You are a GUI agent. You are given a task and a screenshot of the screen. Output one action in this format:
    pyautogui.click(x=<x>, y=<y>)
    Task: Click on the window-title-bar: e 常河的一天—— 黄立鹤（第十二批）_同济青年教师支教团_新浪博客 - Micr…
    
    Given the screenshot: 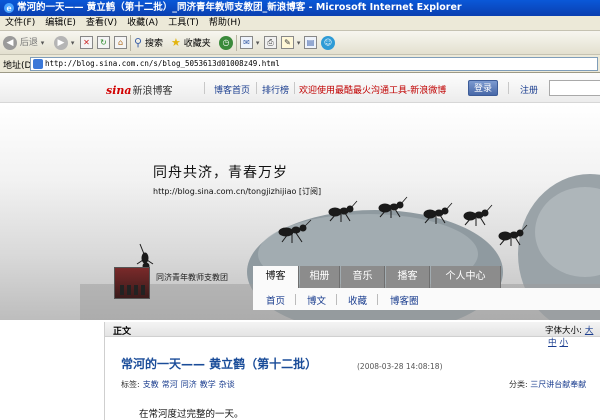 What is the action you would take?
    pyautogui.click(x=300, y=8)
    